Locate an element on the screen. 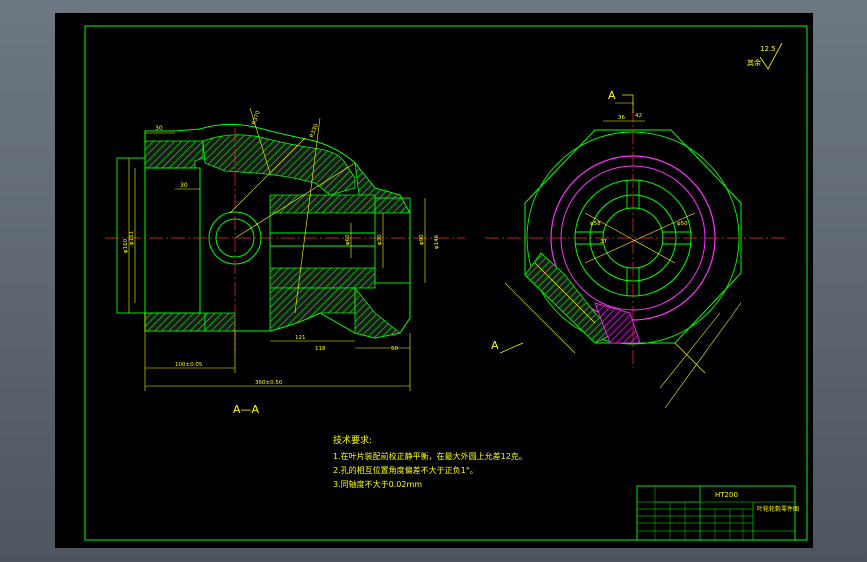 This screenshot has width=867, height=562. dim-360: 360±0.50 is located at coordinates (269, 383).